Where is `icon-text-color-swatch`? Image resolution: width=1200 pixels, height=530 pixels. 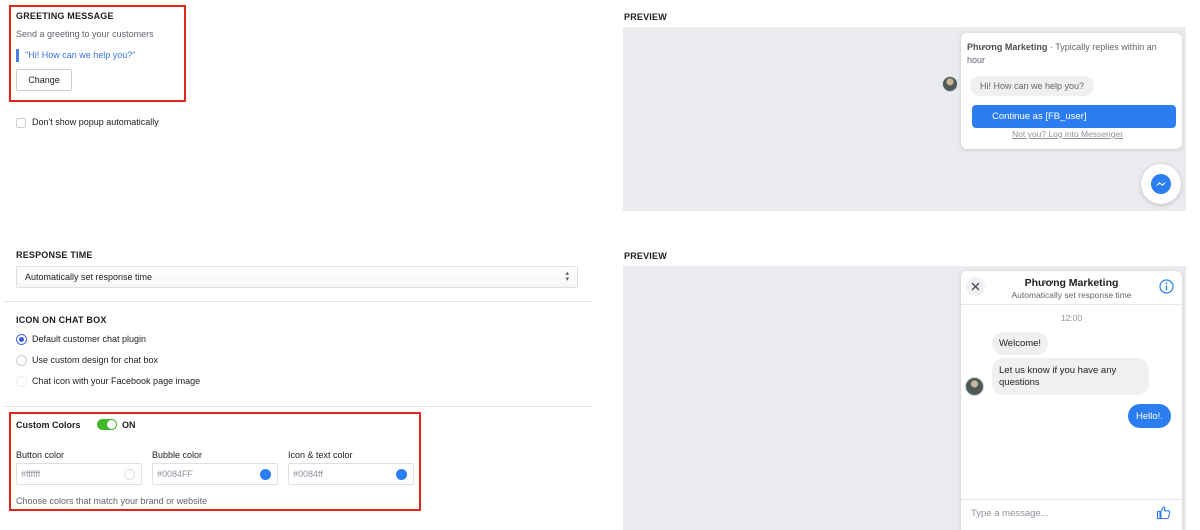
icon-text-color-swatch is located at coordinates (401, 474).